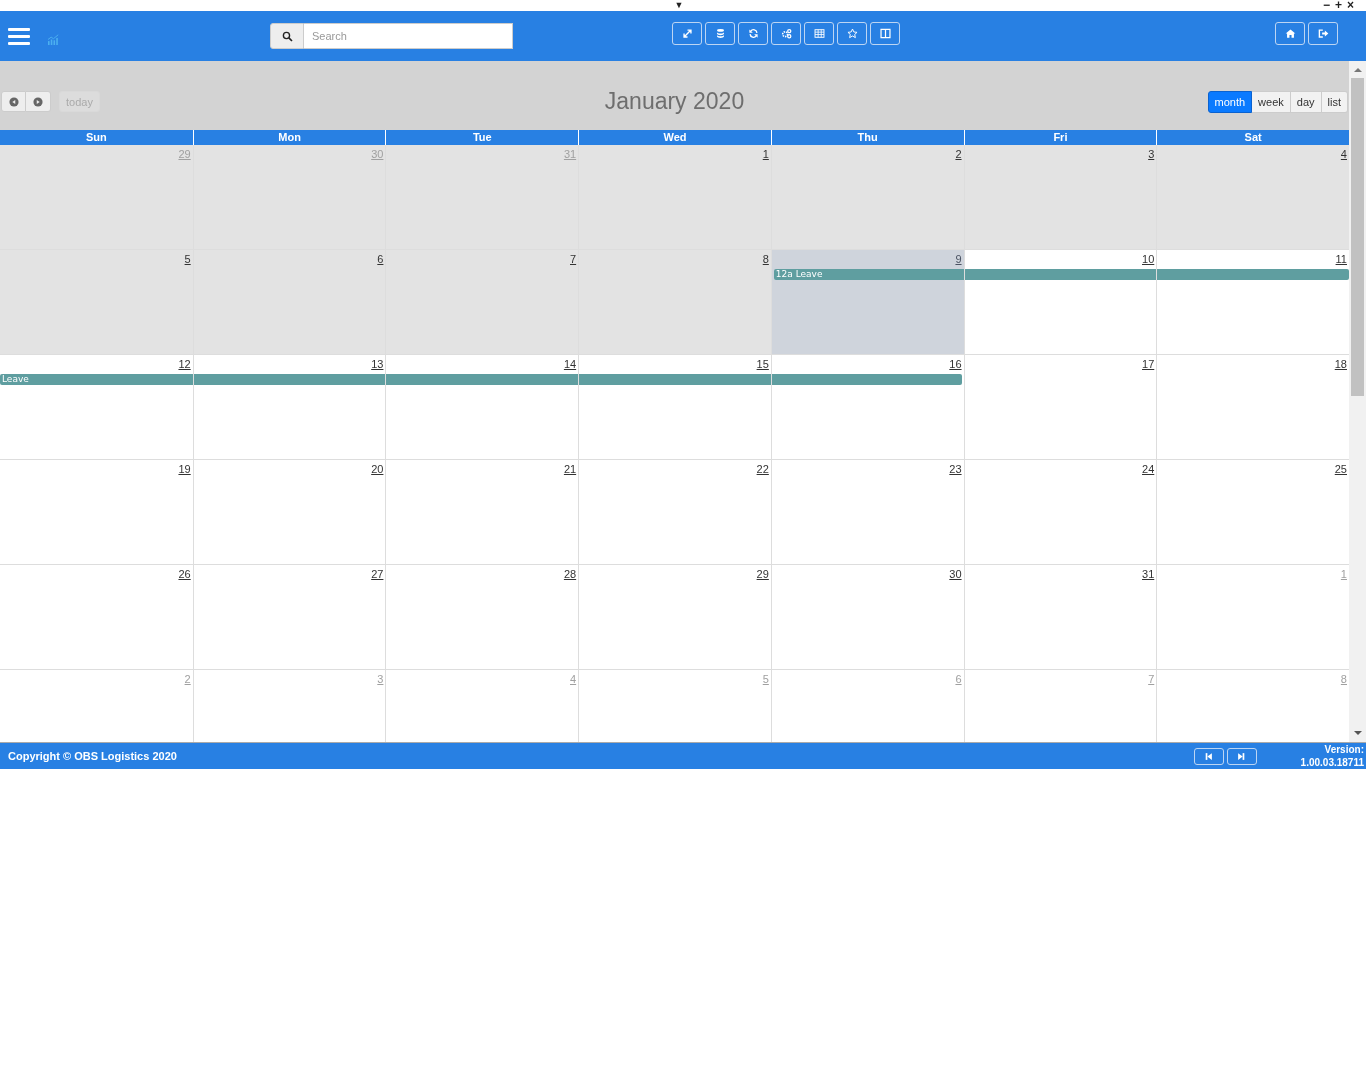 This screenshot has width=1366, height=1080. I want to click on expand-arrows-icon, so click(687, 33).